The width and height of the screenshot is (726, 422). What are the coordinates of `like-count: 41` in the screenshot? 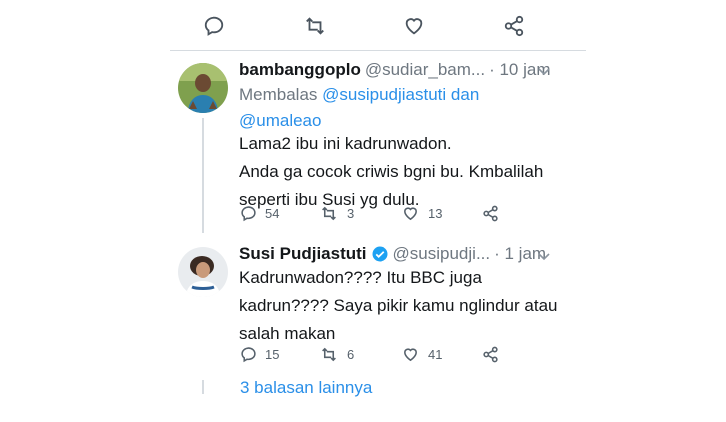 It's located at (435, 354).